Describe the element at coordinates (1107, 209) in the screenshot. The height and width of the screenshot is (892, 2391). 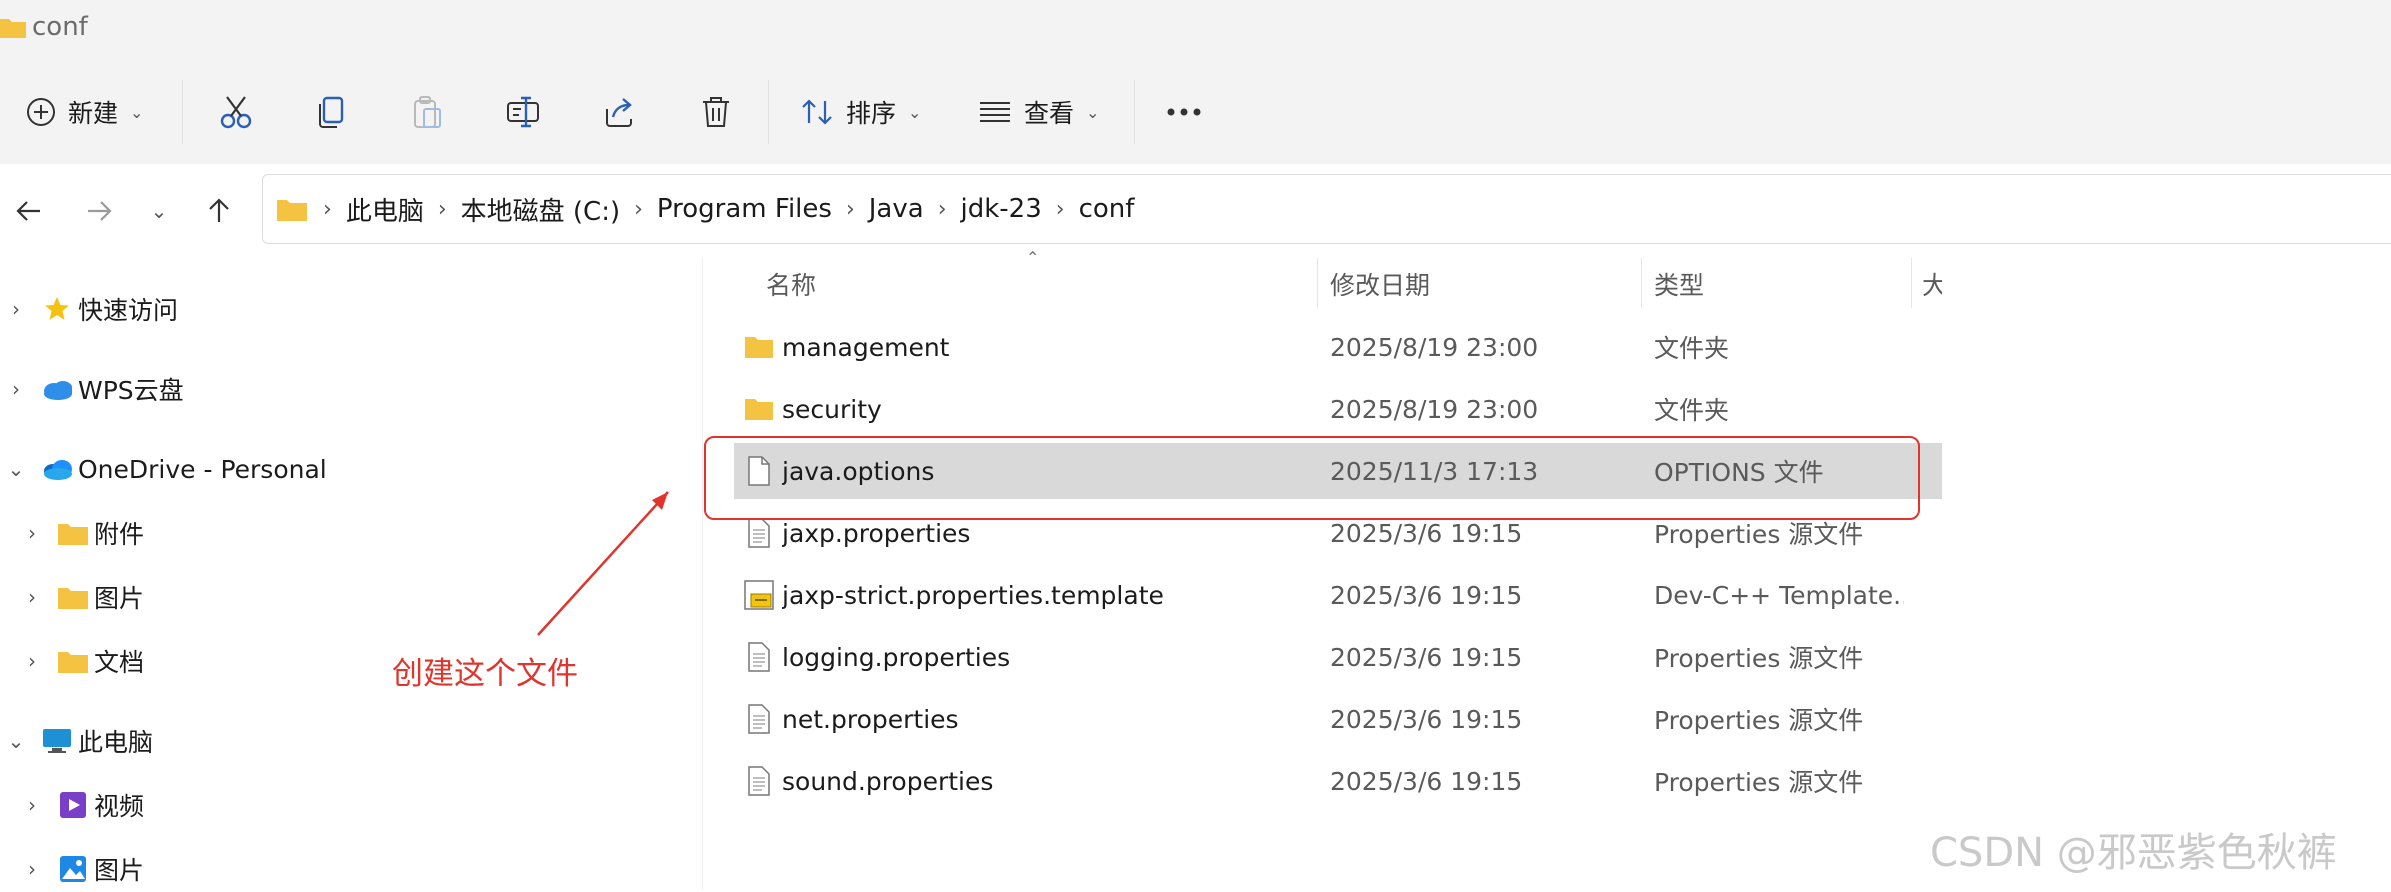
I see `breadcrumb-conf: conf` at that location.